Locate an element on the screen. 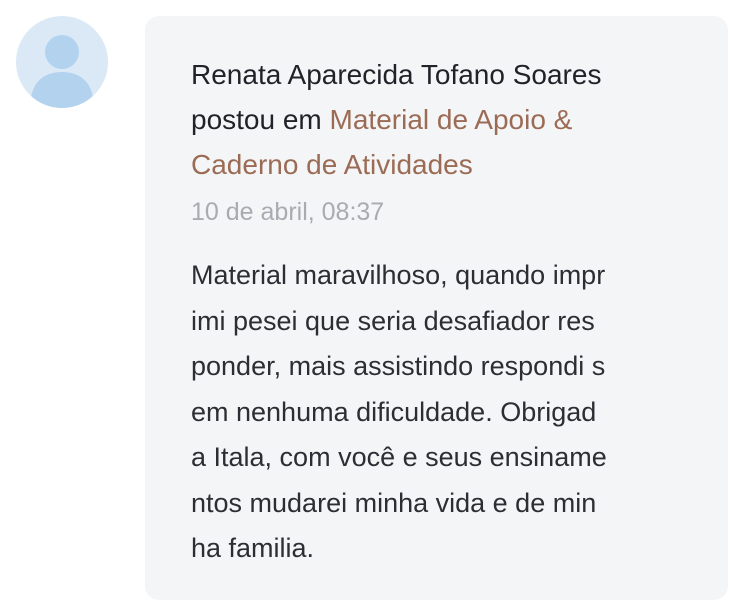  post-content-line: em nenhuma dificuldade. Obrigad is located at coordinates (394, 411).